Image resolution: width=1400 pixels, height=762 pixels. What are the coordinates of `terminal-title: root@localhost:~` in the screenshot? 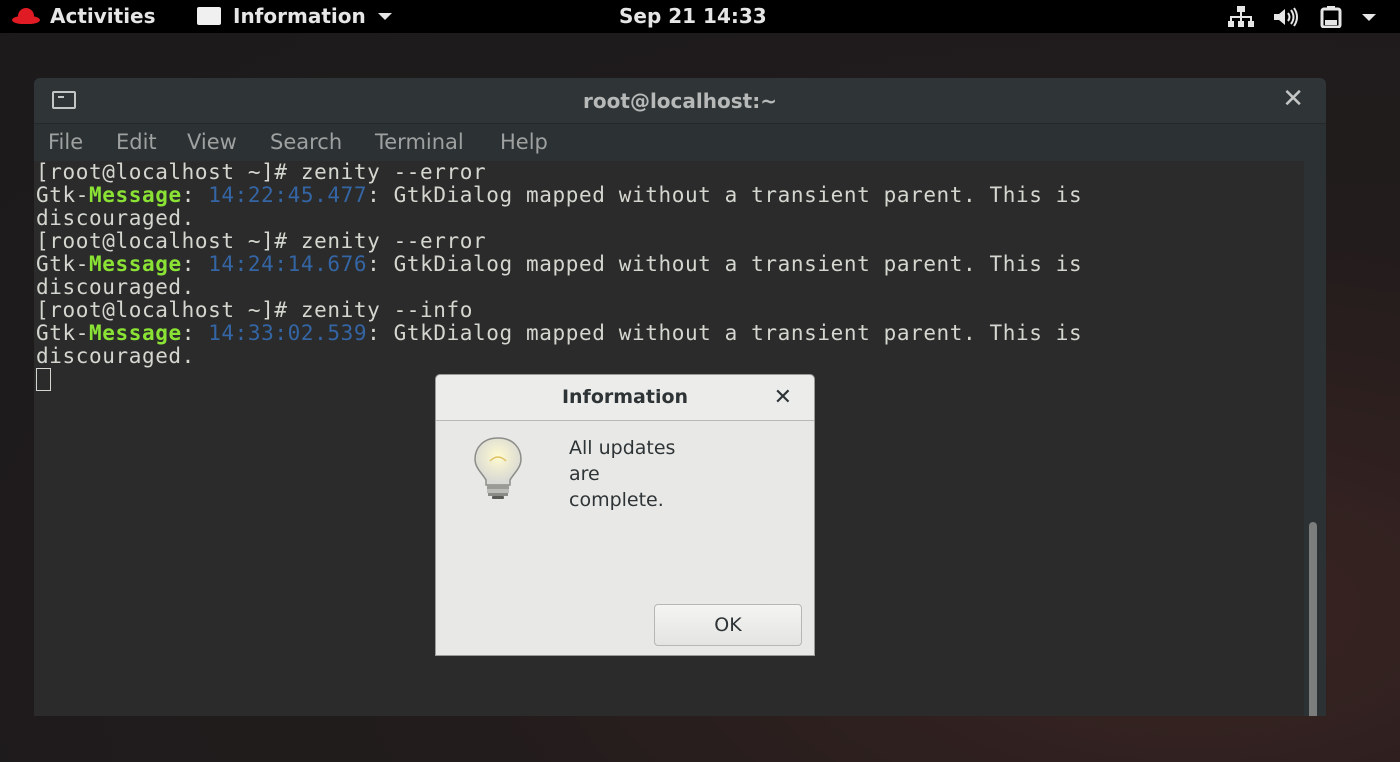 It's located at (680, 101).